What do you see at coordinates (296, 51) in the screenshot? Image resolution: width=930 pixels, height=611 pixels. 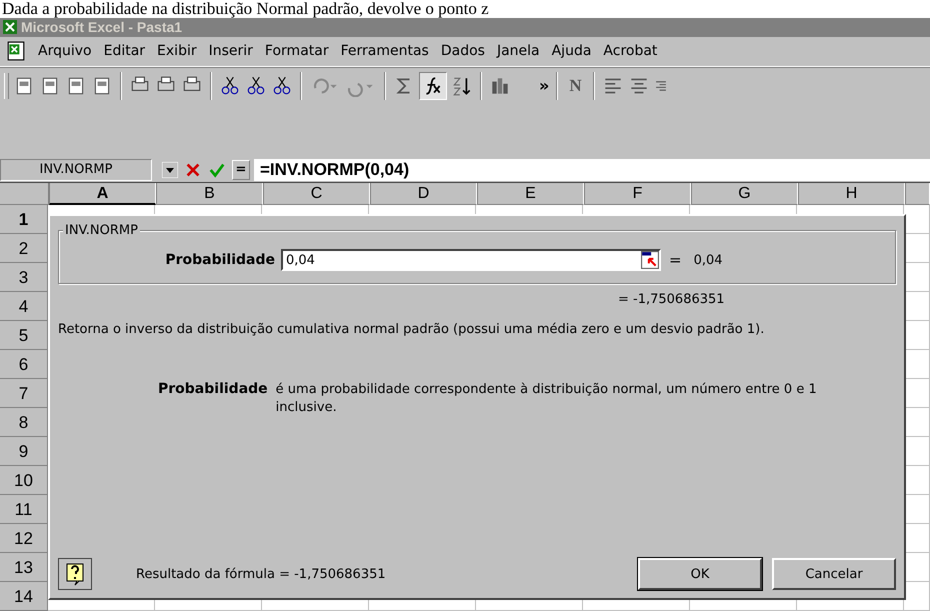 I see `menu-item: Formatar` at bounding box center [296, 51].